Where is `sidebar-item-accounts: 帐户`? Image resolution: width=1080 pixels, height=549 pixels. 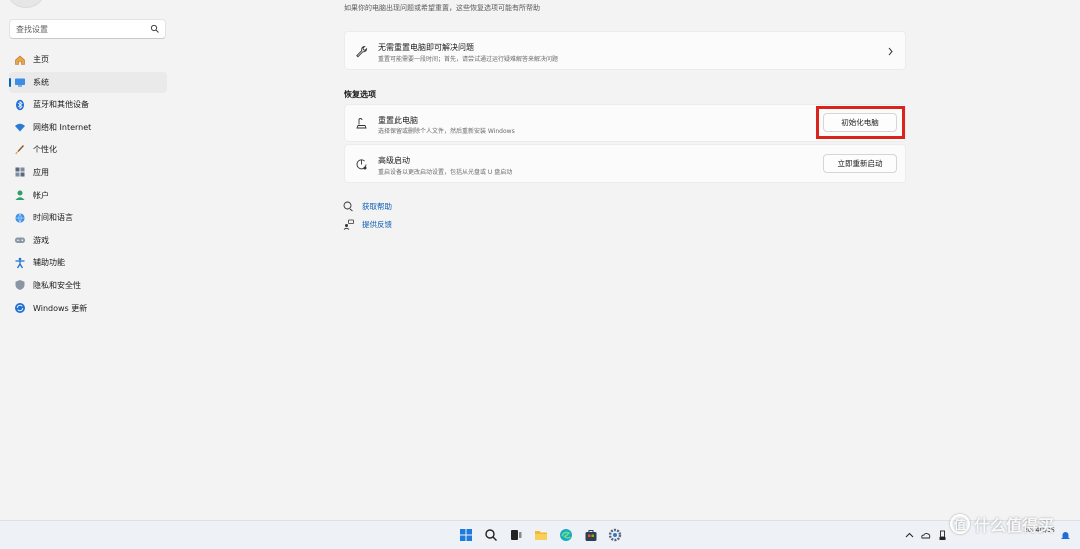
sidebar-item-accounts: 帐户 is located at coordinates (88, 195).